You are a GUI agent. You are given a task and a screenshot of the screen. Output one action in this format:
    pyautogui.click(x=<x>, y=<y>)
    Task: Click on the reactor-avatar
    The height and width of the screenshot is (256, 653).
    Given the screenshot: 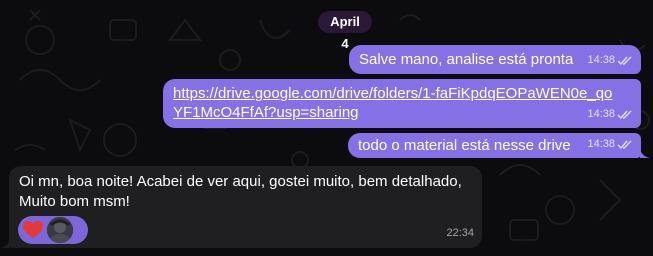 What is the action you would take?
    pyautogui.click(x=60, y=230)
    